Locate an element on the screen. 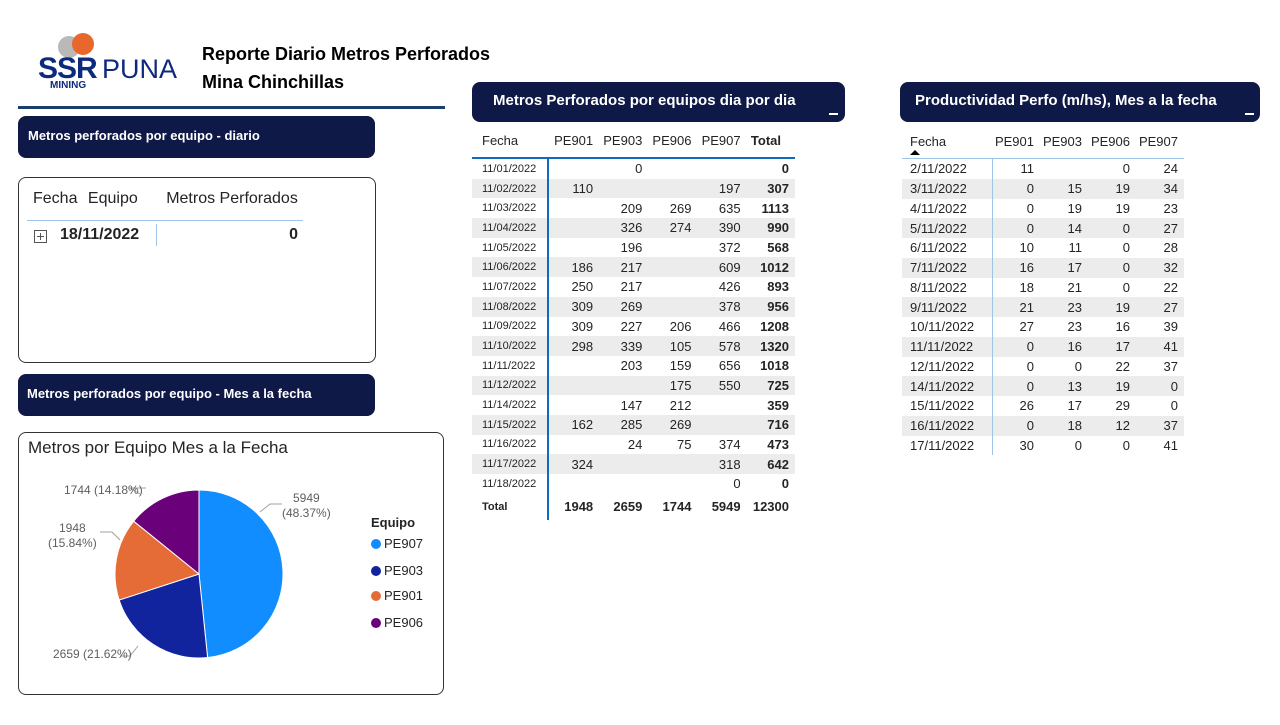 The width and height of the screenshot is (1280, 725). cell-total: 1208 is located at coordinates (774, 326).